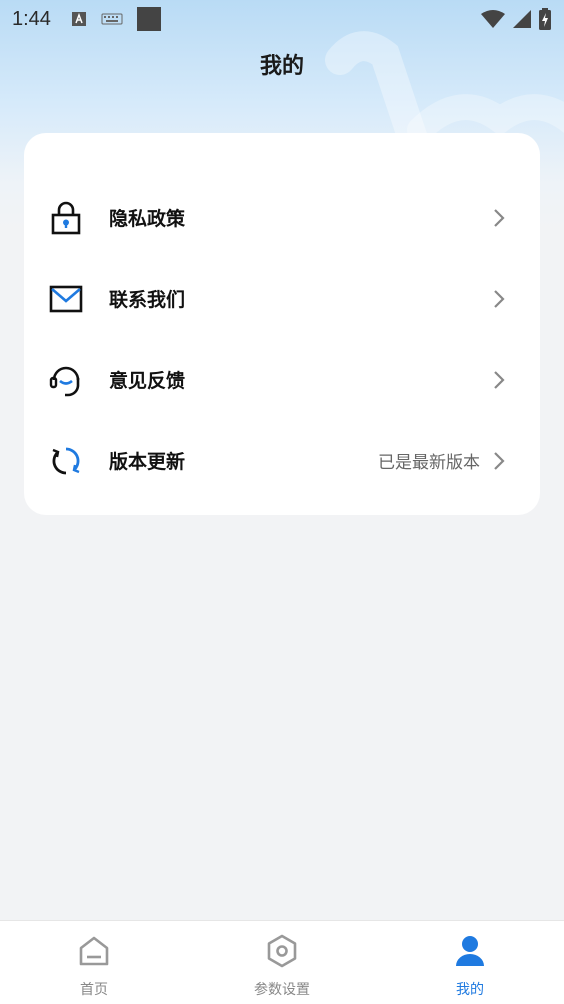  What do you see at coordinates (282, 298) in the screenshot?
I see `menu-item-contact-us: 联系我们` at bounding box center [282, 298].